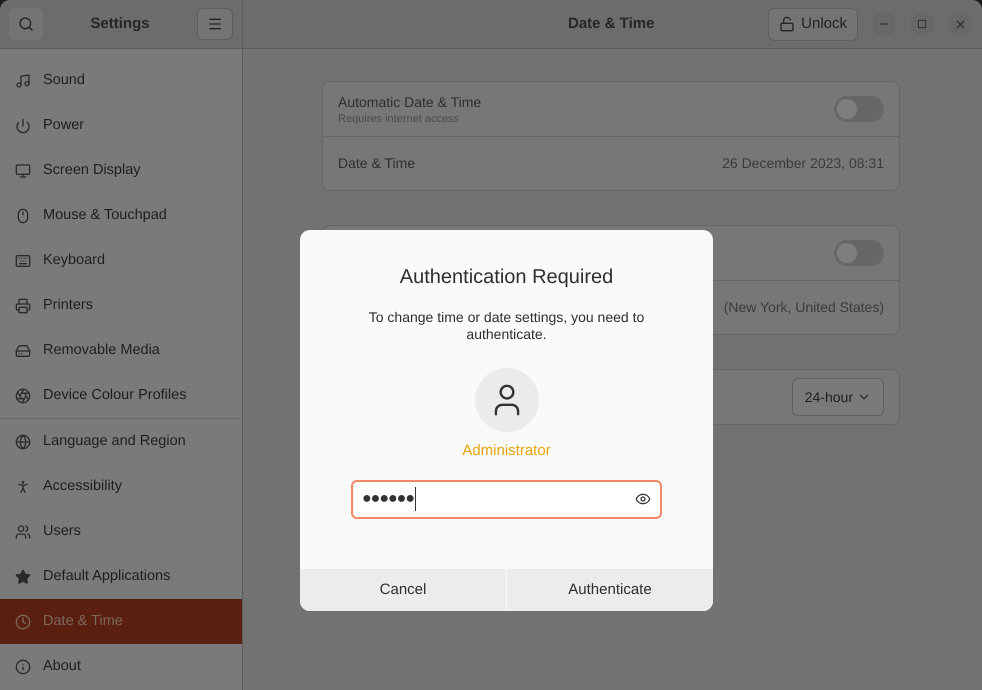  I want to click on sidebar-item: Screen Display, so click(121, 170).